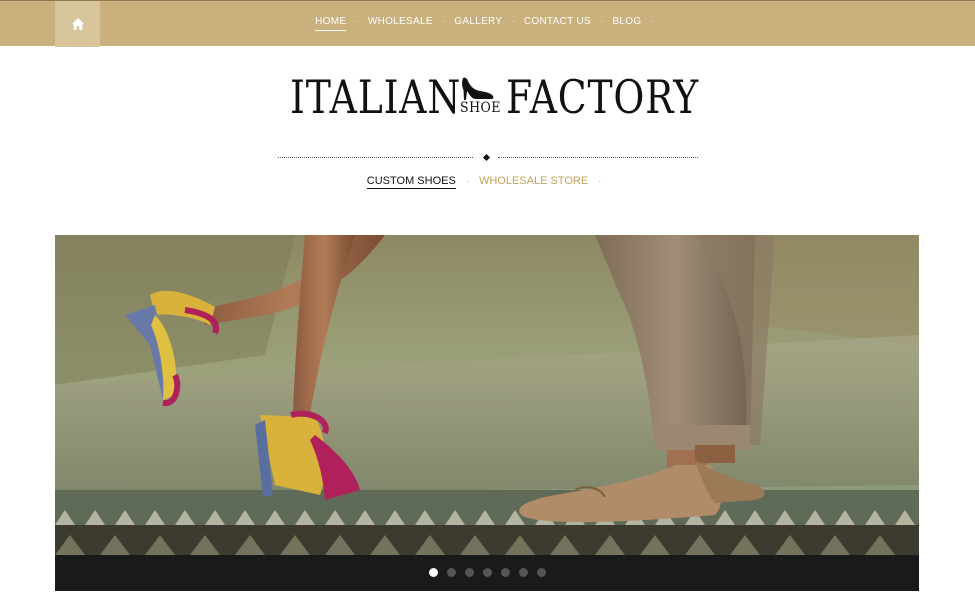  I want to click on slider-pagination, so click(487, 572).